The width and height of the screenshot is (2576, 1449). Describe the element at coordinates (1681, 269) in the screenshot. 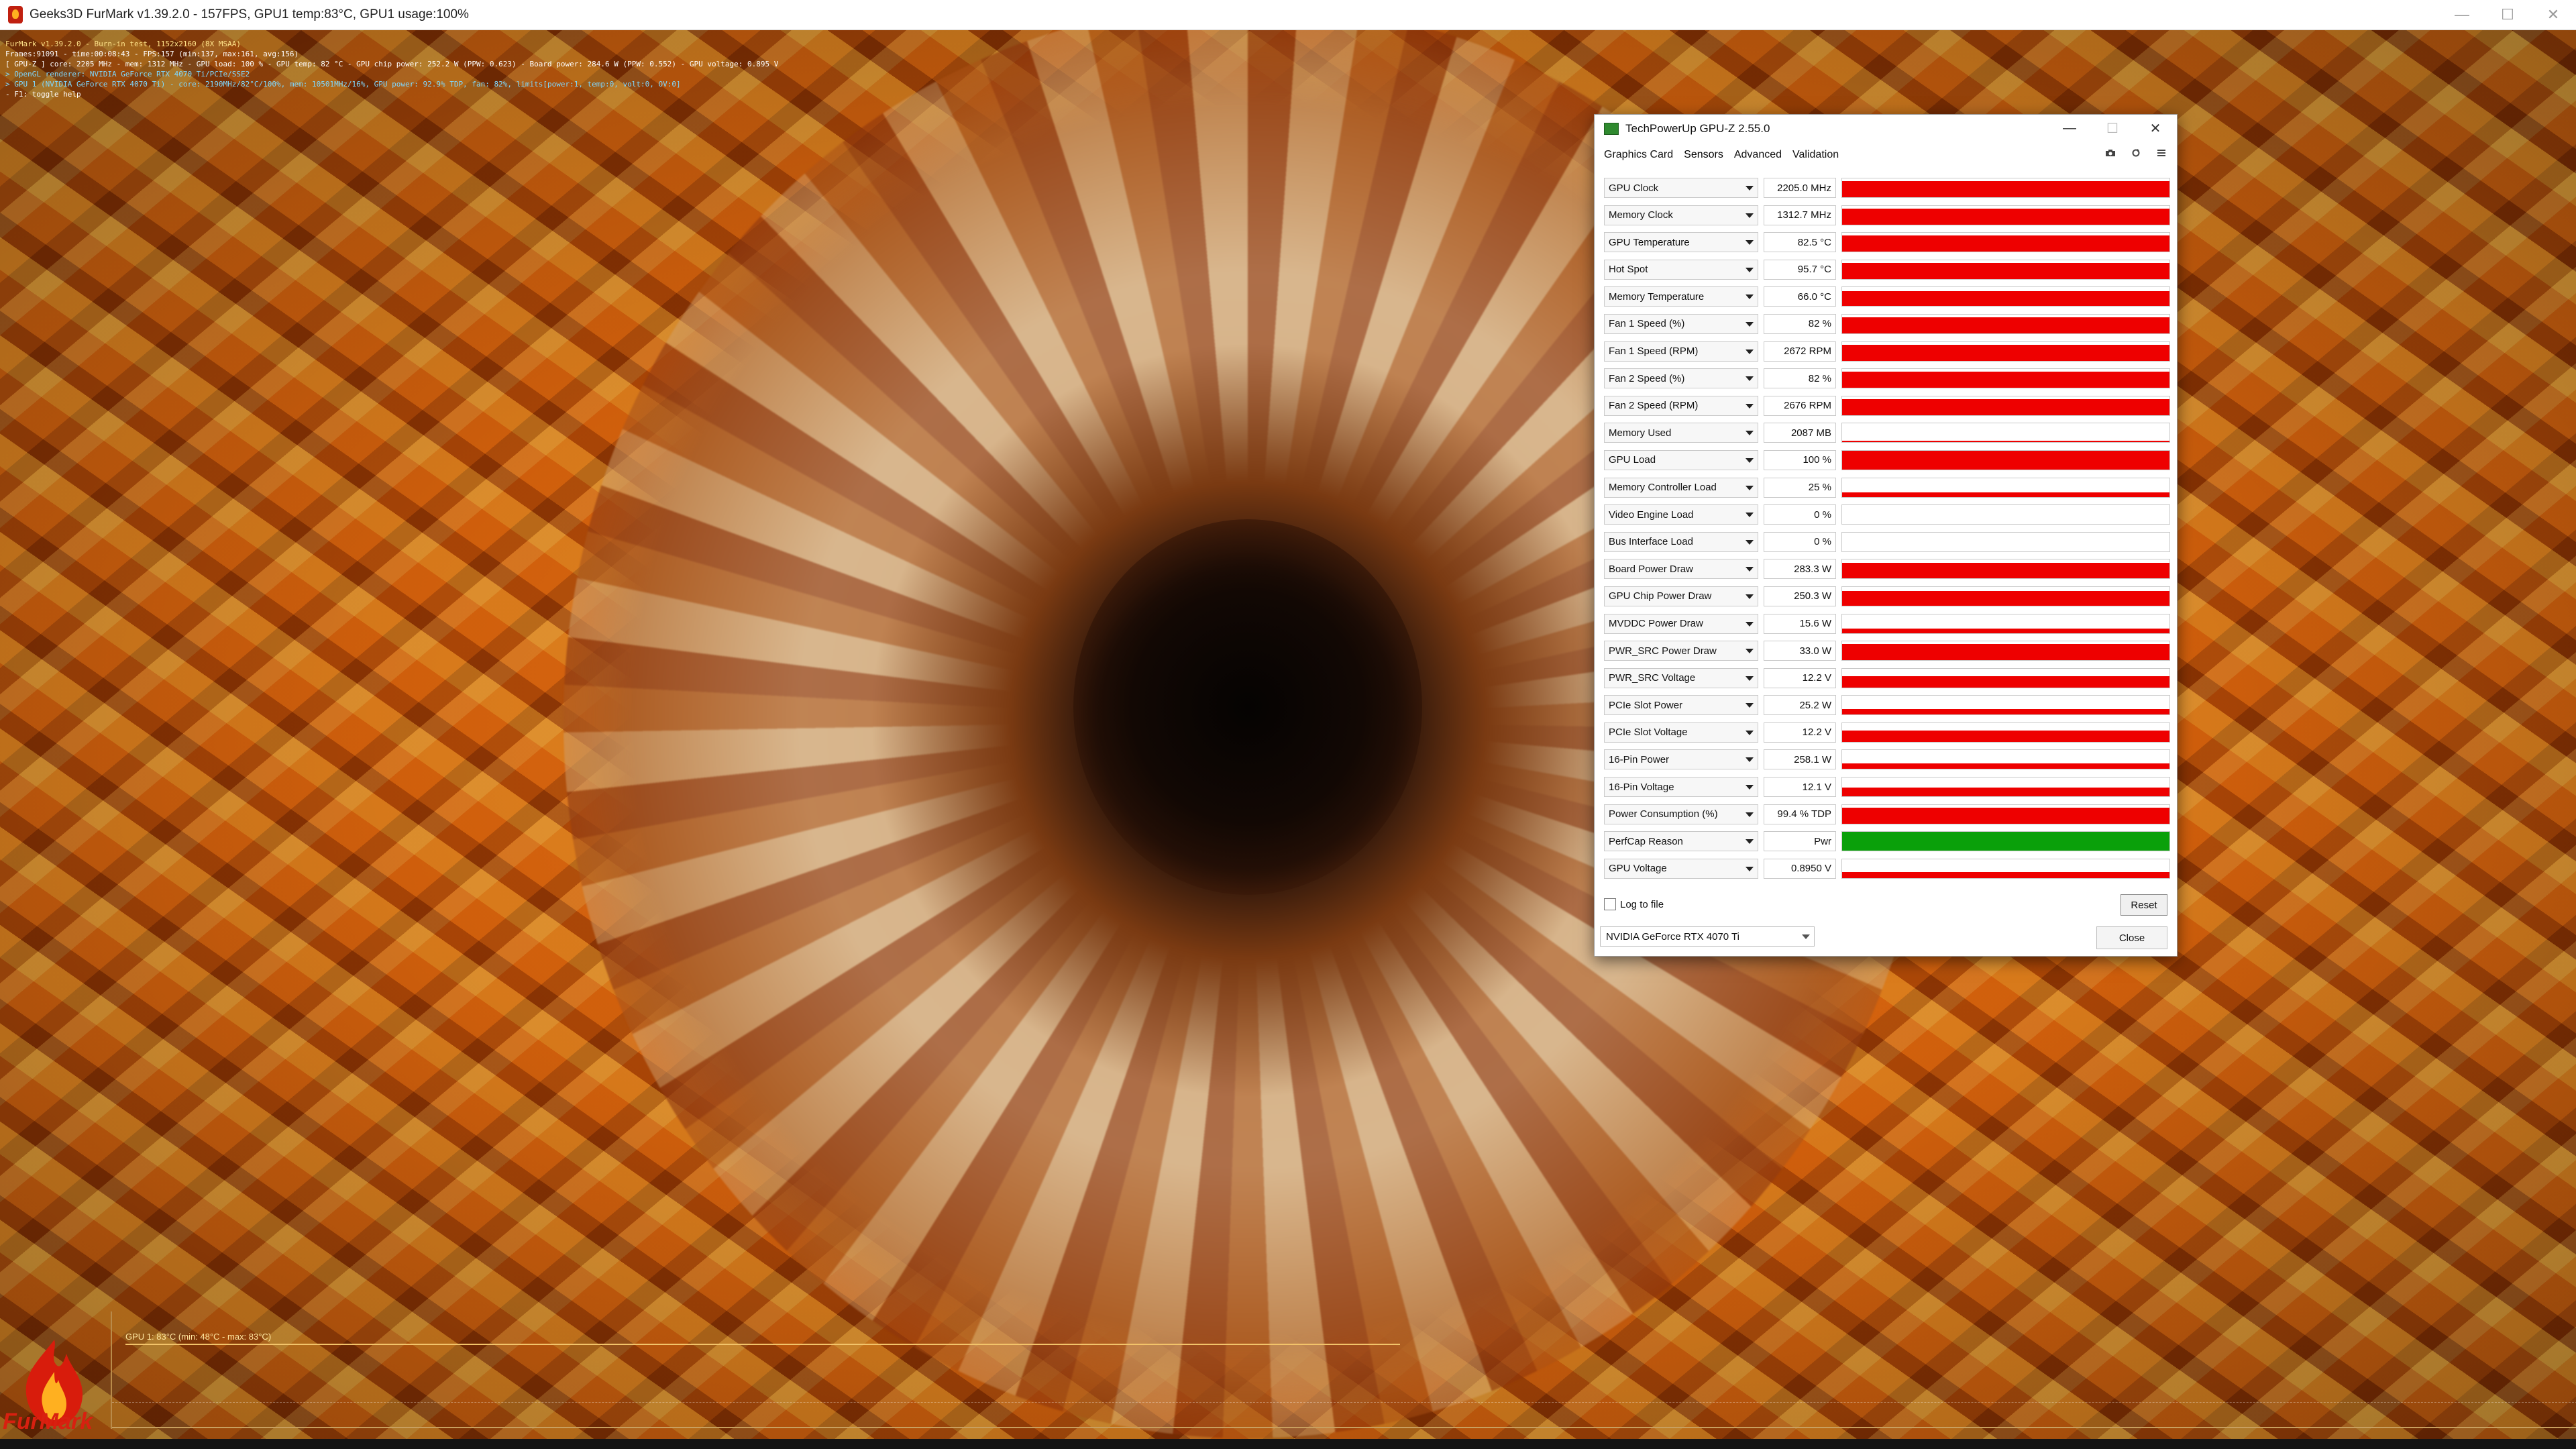

I see `sensor-name-dropdown: Hot Spot` at that location.